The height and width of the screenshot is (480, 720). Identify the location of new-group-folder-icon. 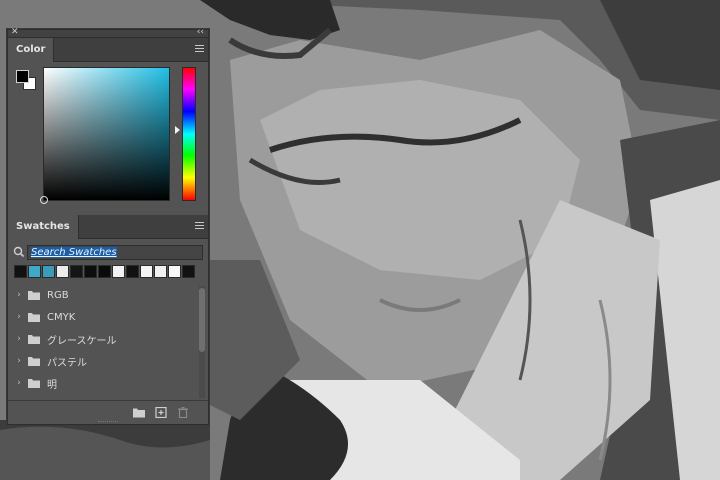
(139, 412).